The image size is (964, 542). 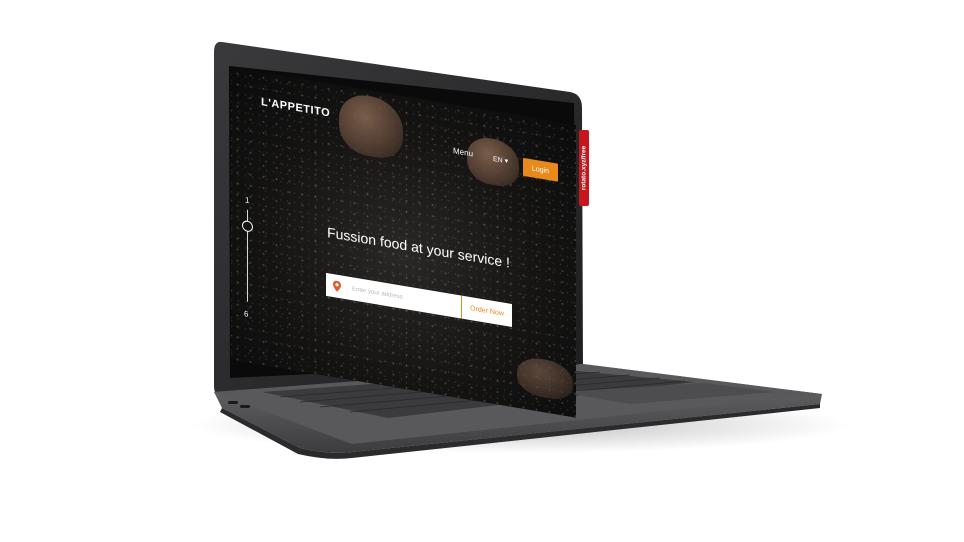 What do you see at coordinates (337, 286) in the screenshot?
I see `map-pin-icon` at bounding box center [337, 286].